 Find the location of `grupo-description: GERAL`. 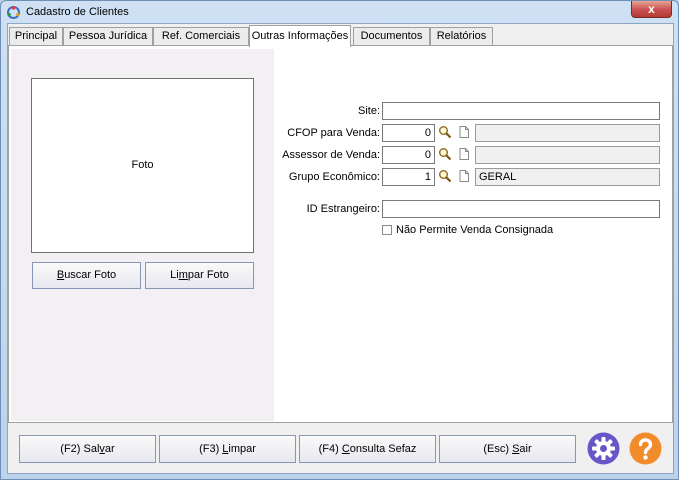

grupo-description: GERAL is located at coordinates (567, 177).